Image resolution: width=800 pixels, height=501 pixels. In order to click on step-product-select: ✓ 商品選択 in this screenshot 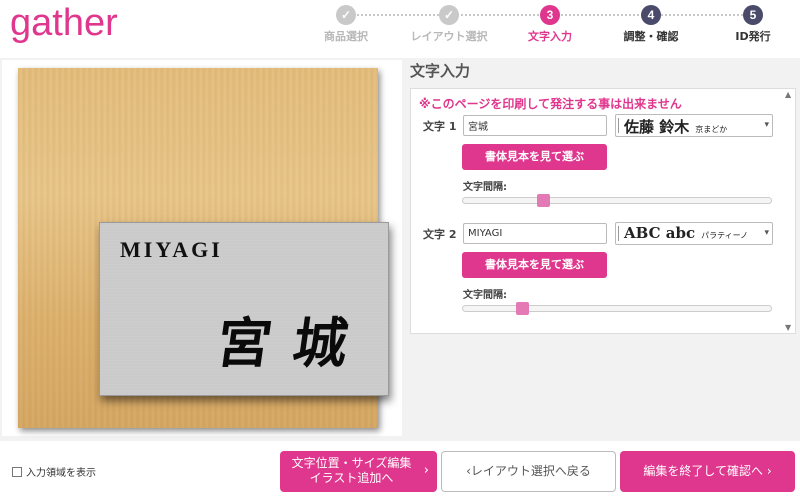, I will do `click(346, 24)`.